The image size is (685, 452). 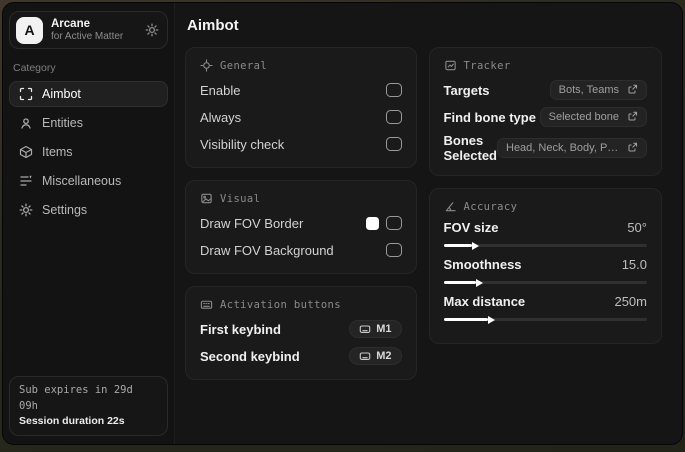 What do you see at coordinates (384, 356) in the screenshot?
I see `keybind-value: M2` at bounding box center [384, 356].